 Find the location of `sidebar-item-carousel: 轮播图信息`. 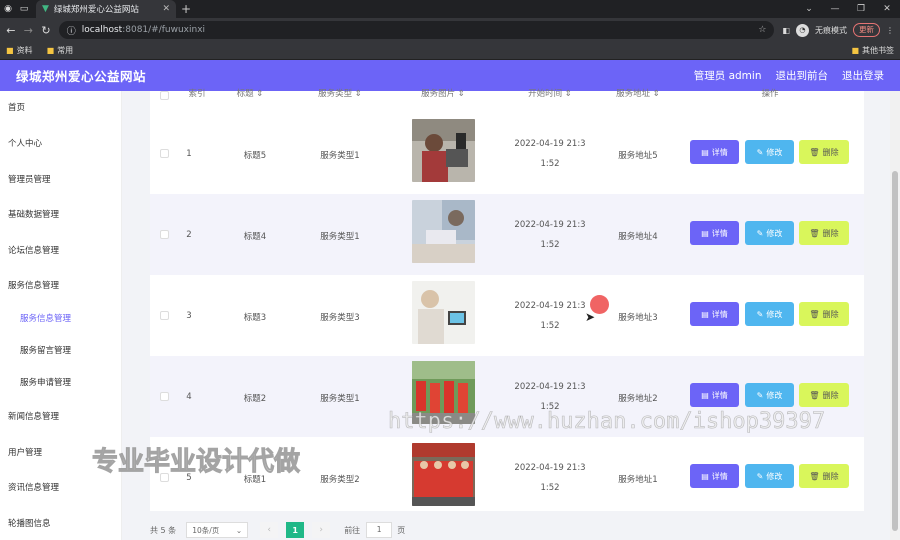

sidebar-item-carousel: 轮播图信息 is located at coordinates (29, 523).